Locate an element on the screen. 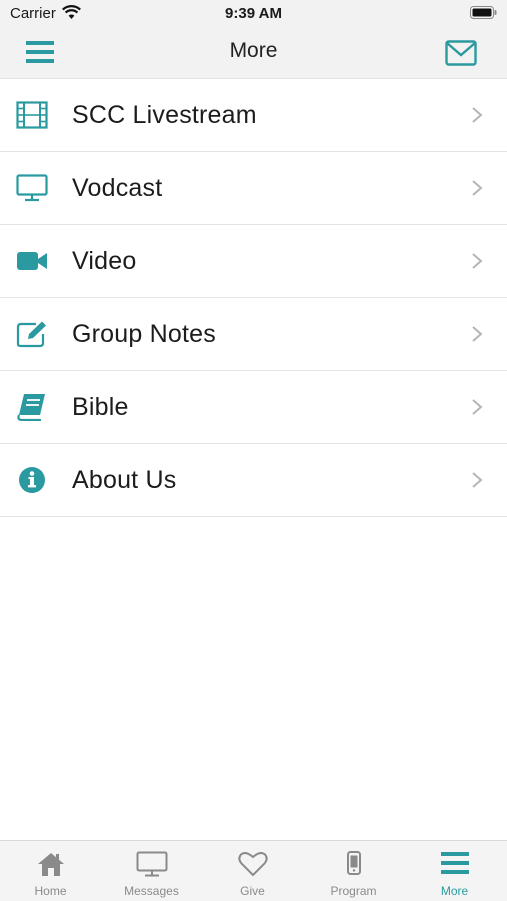  menu-item-video: Video is located at coordinates (253, 261).